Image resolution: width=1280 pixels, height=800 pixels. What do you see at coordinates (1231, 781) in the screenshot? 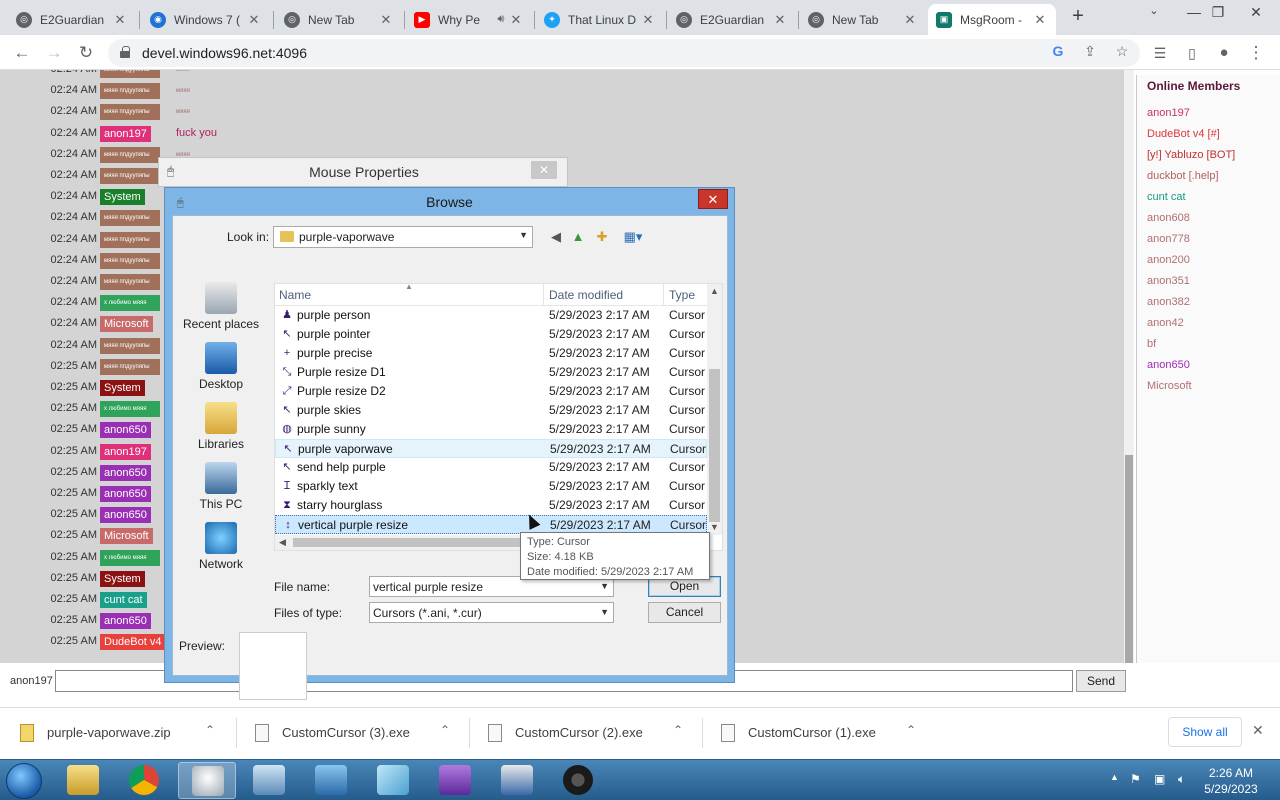
I see `system-clock: 2:26 AM 5/29/2023` at bounding box center [1231, 781].